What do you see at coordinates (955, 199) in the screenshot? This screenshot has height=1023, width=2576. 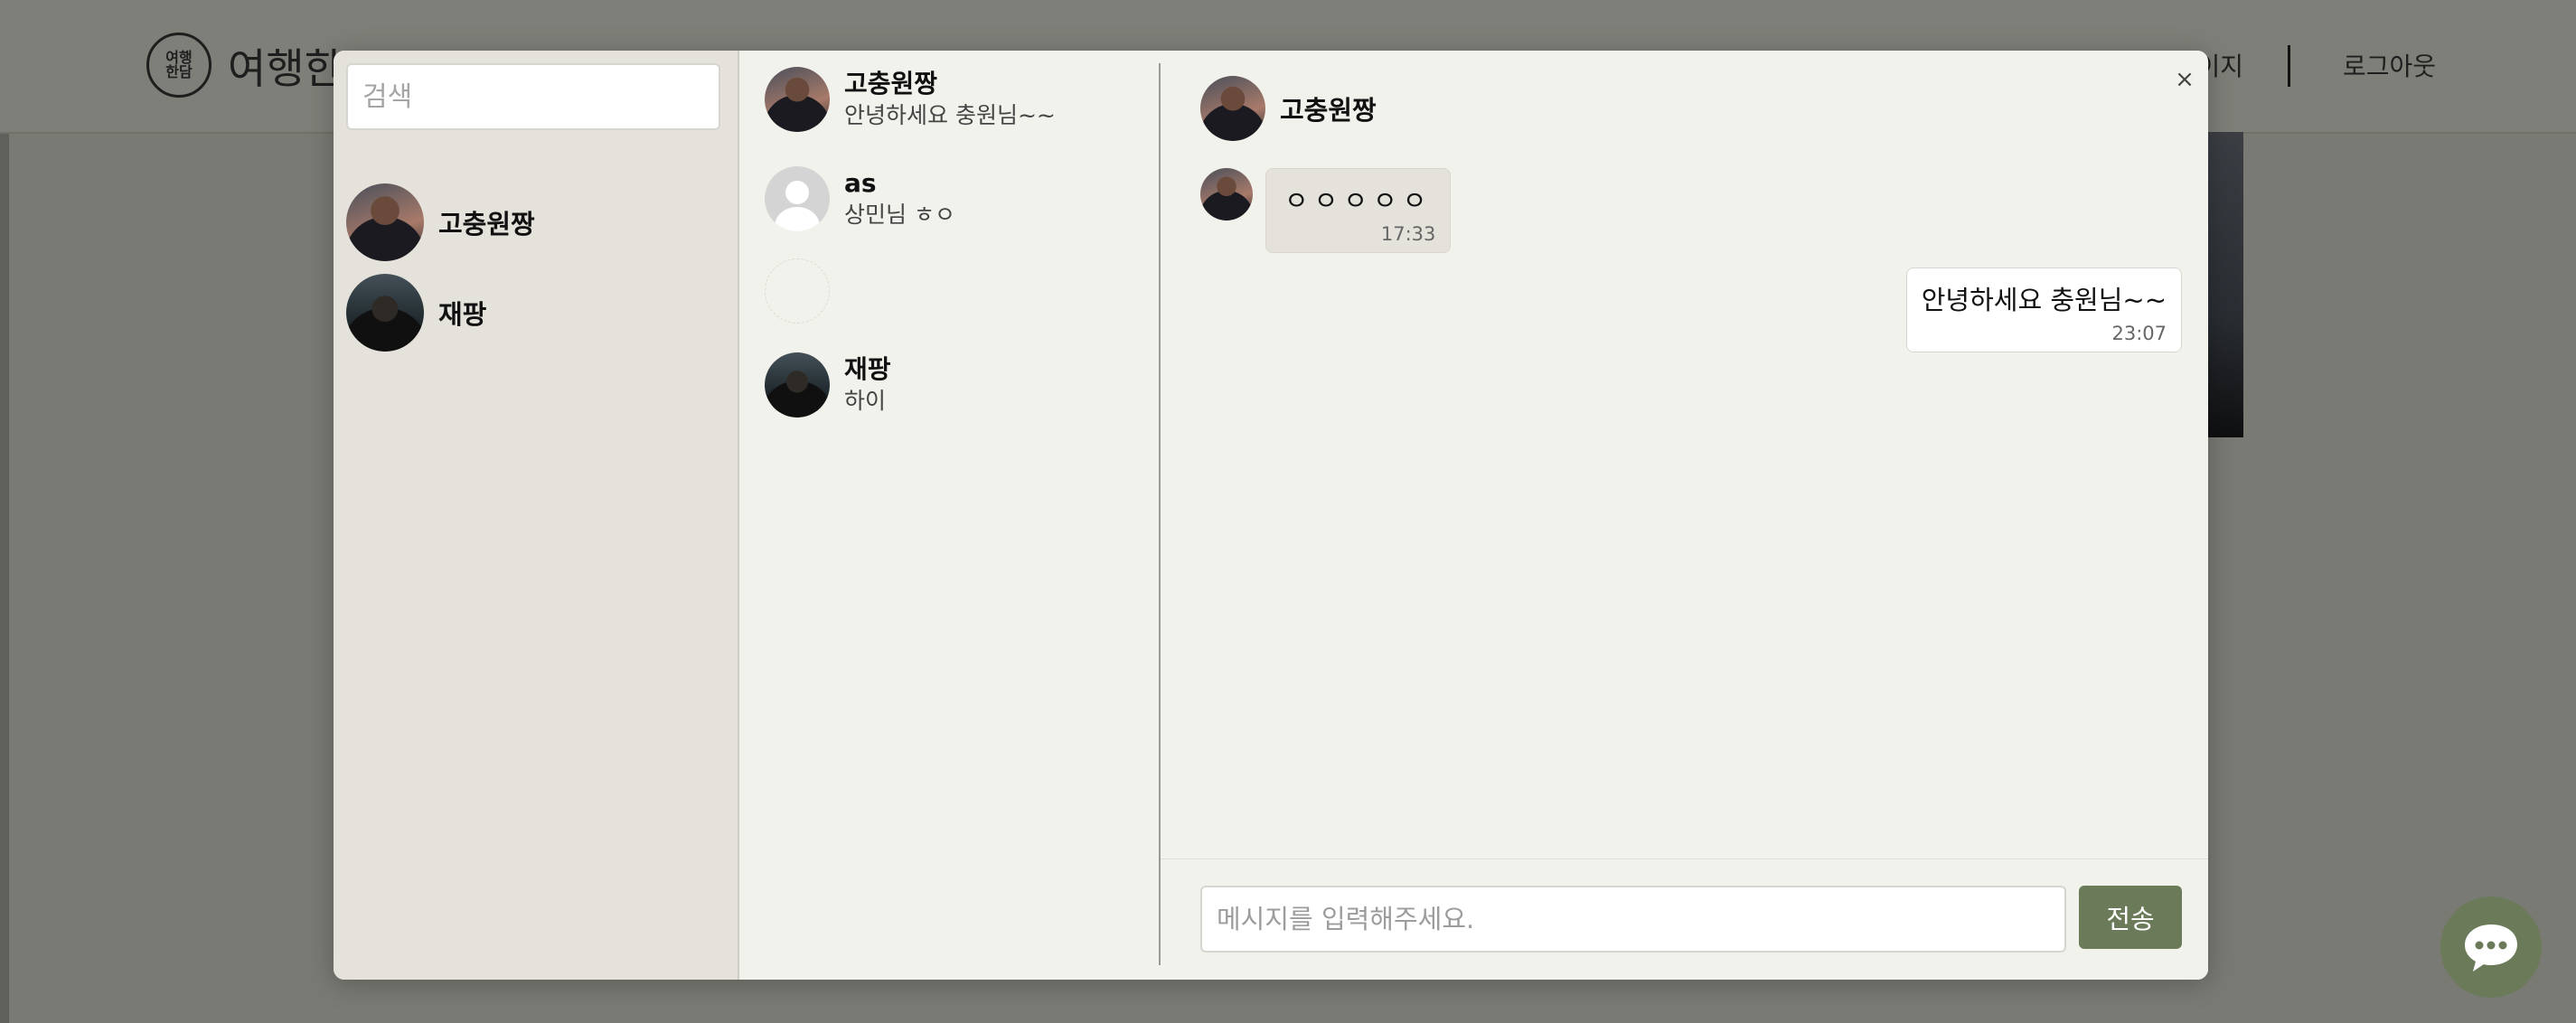 I see `chat-room-item: as 상민님 ㅎㅇ` at bounding box center [955, 199].